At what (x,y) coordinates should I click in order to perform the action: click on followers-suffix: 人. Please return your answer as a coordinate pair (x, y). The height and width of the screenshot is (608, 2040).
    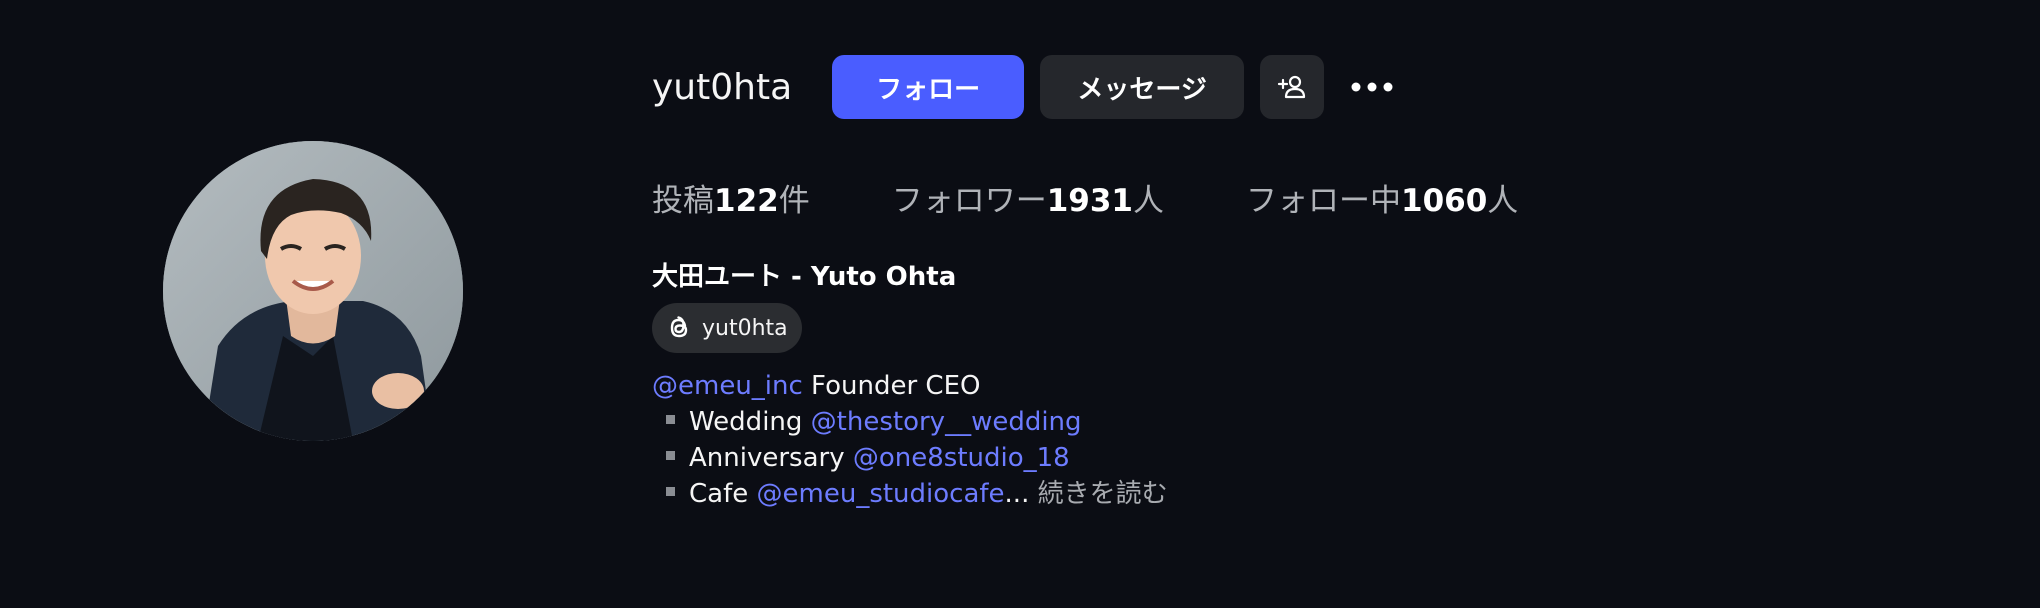
    Looking at the image, I should click on (1148, 200).